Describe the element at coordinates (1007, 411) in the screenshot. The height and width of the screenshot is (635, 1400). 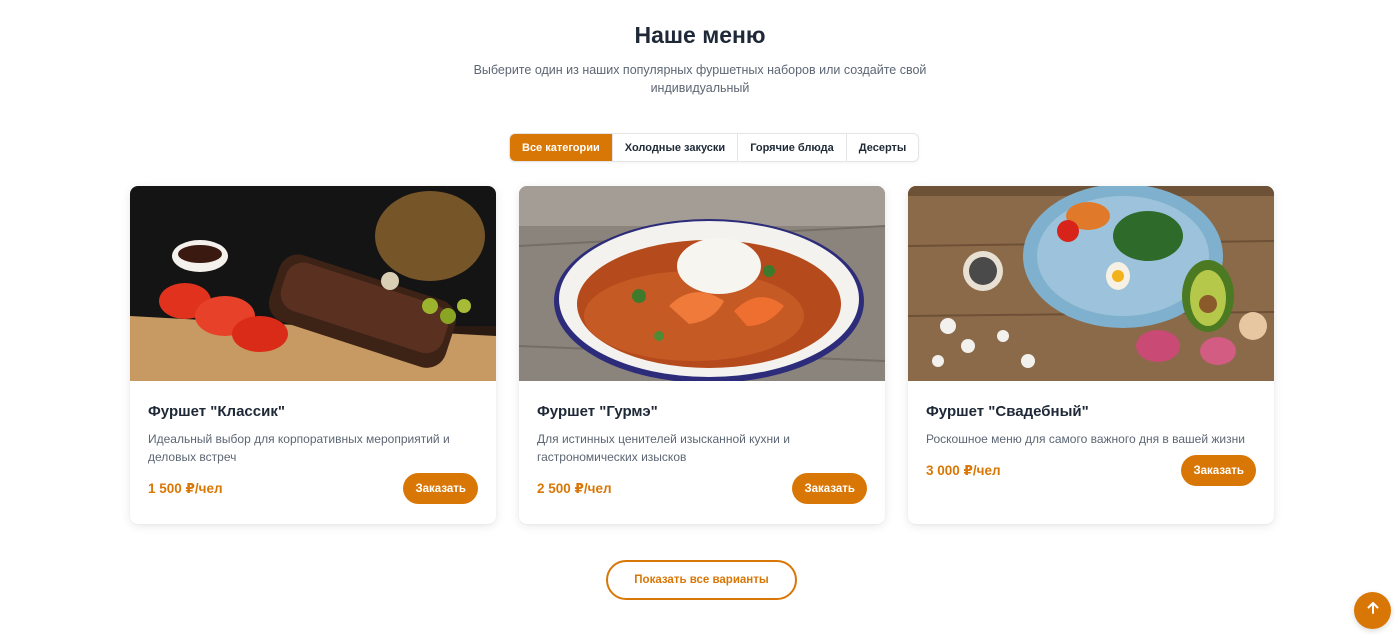
I see `card-title: Фуршет "Свадебный"` at that location.